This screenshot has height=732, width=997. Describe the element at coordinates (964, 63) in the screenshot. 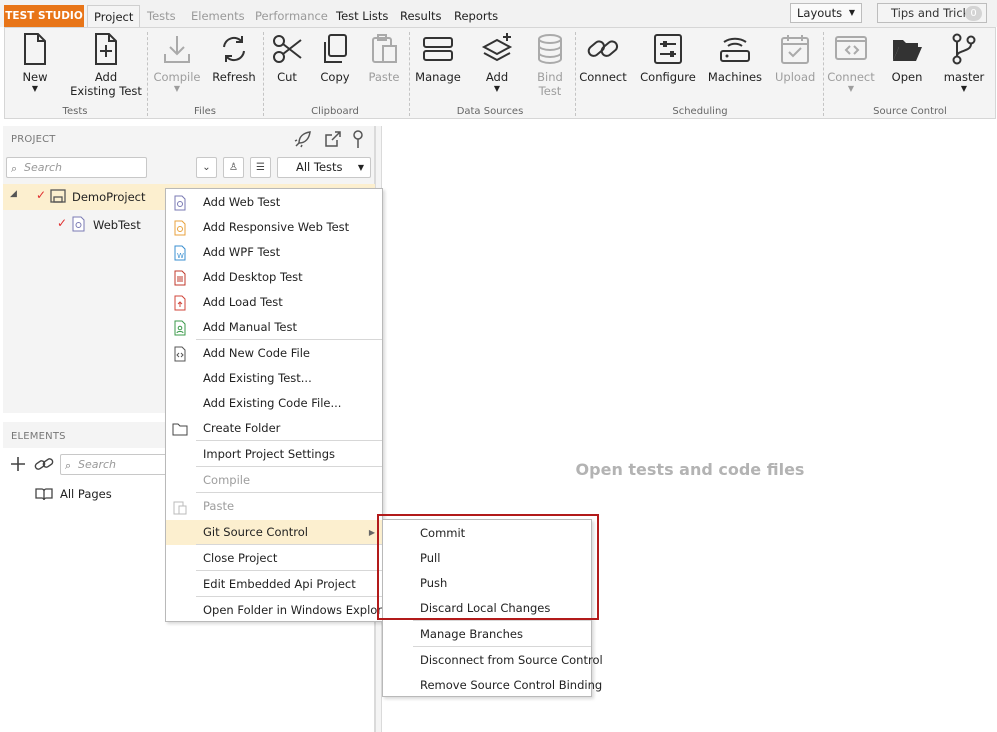

I see `branch-button: master ▼` at that location.